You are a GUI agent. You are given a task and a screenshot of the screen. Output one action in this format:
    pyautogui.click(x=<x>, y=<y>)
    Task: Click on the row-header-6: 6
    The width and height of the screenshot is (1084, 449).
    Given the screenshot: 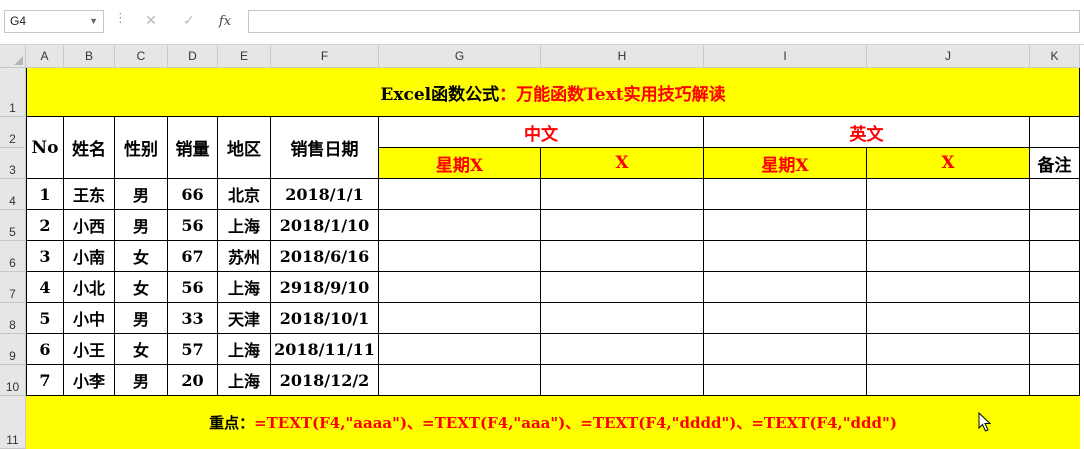 What is the action you would take?
    pyautogui.click(x=13, y=256)
    